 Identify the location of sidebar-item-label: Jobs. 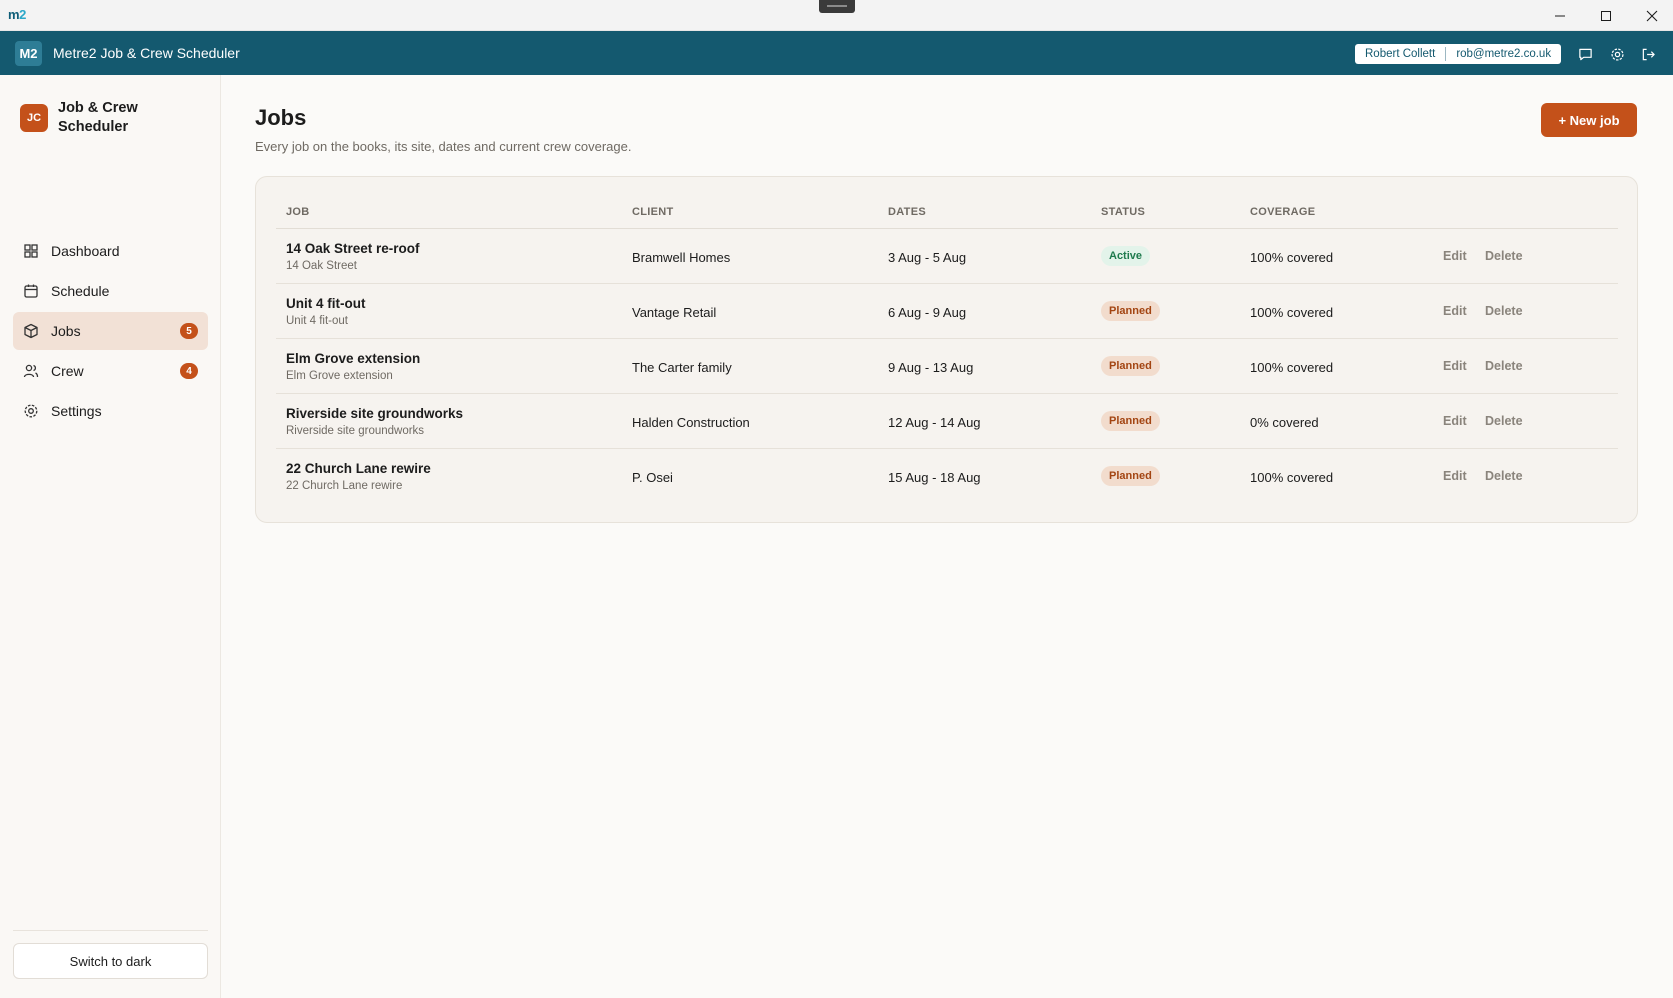
(66, 331).